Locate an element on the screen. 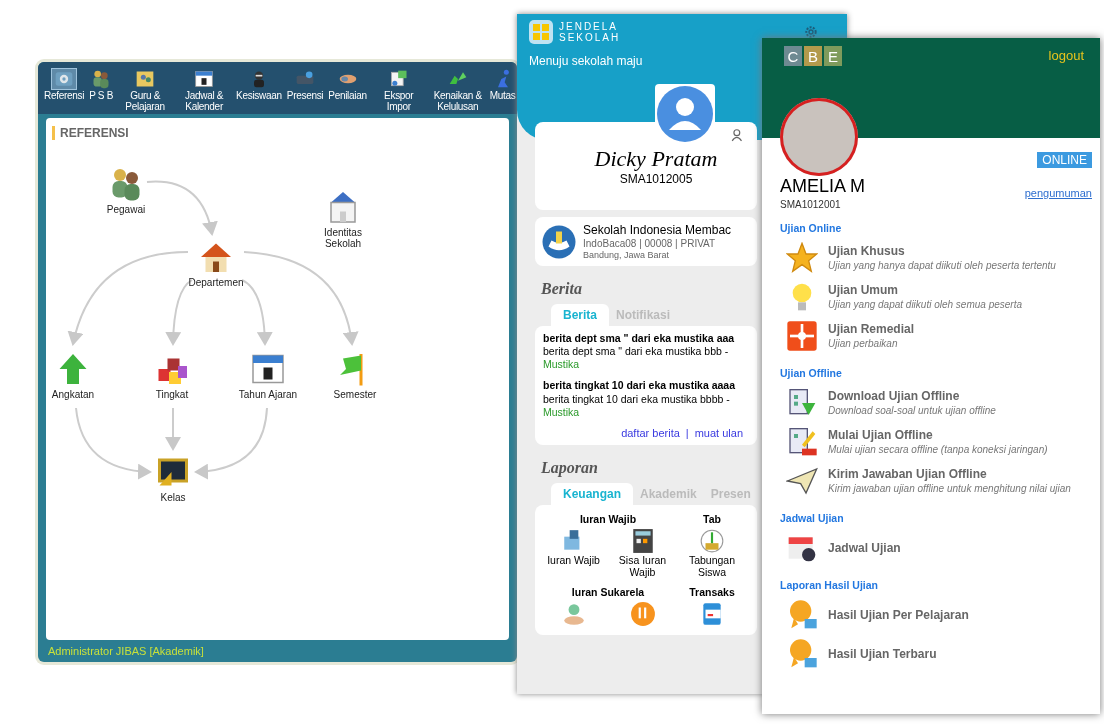 The image size is (1104, 724). status-badge: ONLINE is located at coordinates (1064, 160).